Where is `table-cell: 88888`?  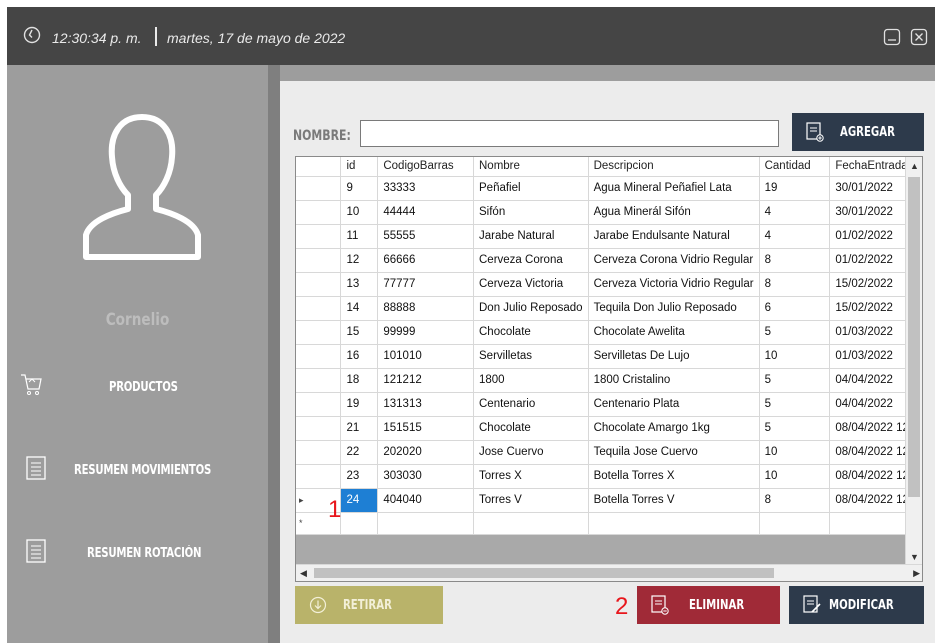 table-cell: 88888 is located at coordinates (425, 308).